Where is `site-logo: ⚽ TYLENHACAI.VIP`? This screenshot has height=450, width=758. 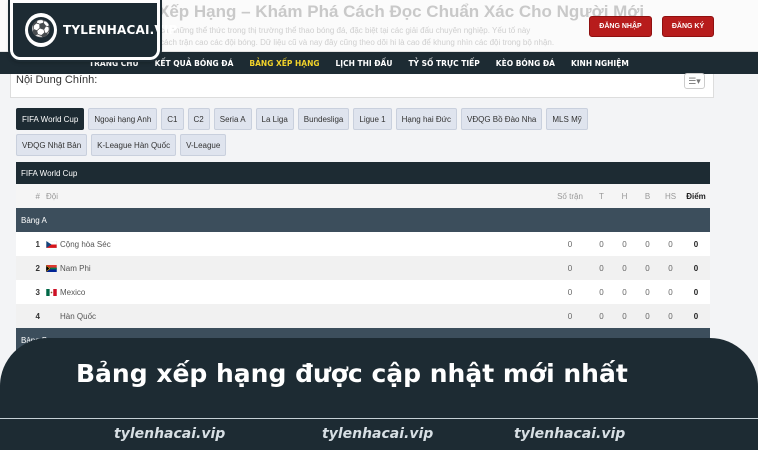 site-logo: ⚽ TYLENHACAI.VIP is located at coordinates (92, 31).